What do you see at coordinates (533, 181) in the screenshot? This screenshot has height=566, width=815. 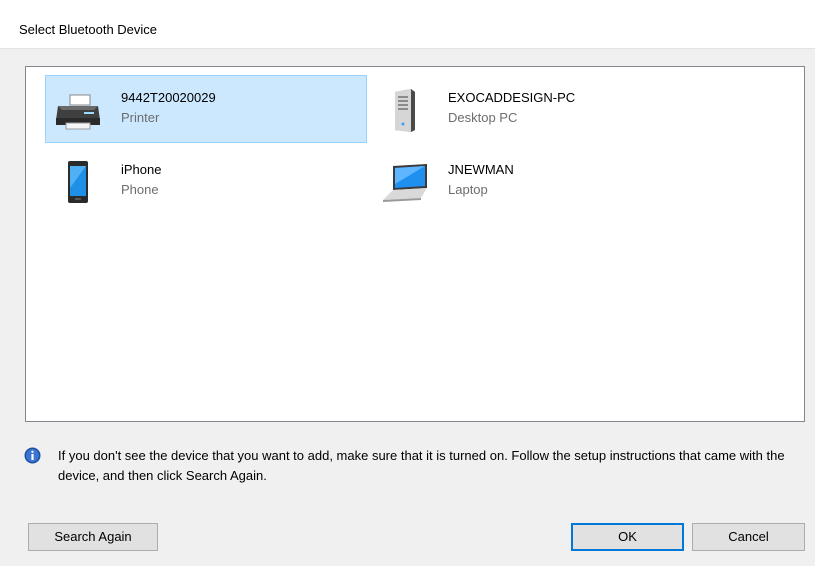 I see `device-item-laptop: JNEWMAN Laptop` at bounding box center [533, 181].